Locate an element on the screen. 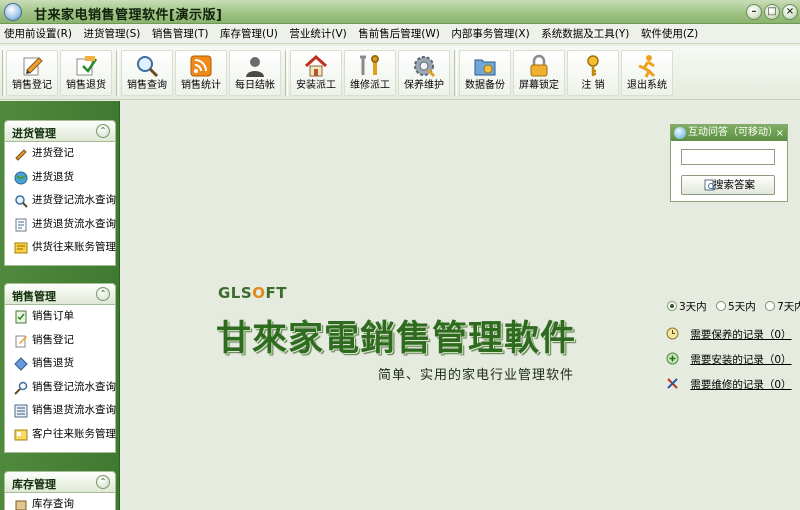 The width and height of the screenshot is (800, 510). toolbar-sales-stats-button: 销售统计 is located at coordinates (201, 73).